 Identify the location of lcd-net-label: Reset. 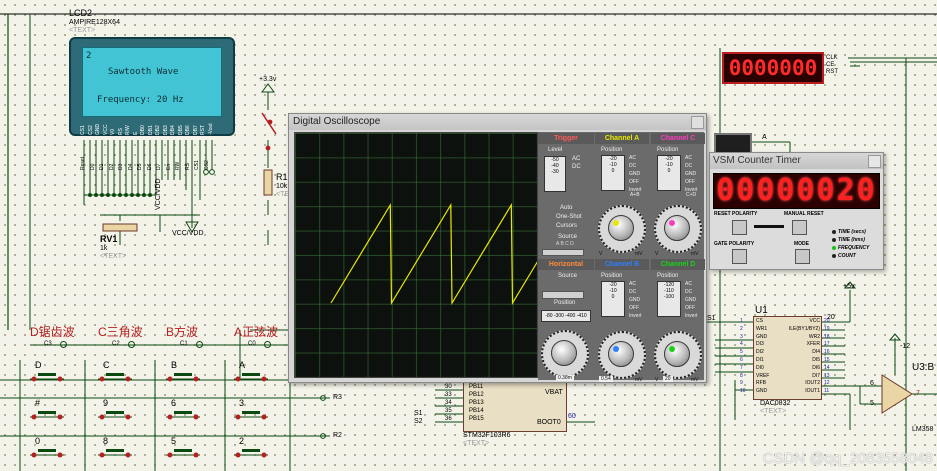
(83, 163).